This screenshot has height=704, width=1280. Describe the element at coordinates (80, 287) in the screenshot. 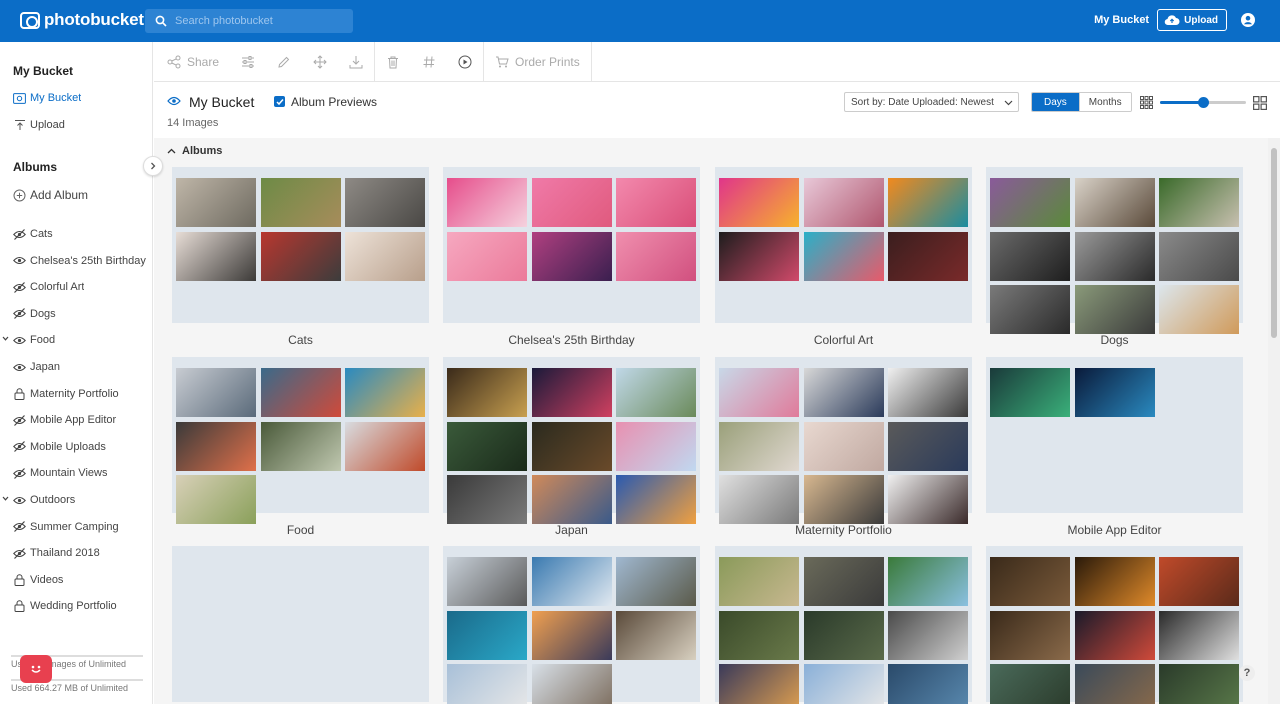

I see `sidebar-album-item: Colorful Art` at that location.